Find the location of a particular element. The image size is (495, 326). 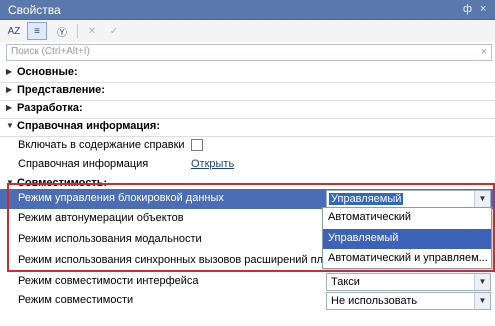

categories-icon: ≡ is located at coordinates (37, 31).